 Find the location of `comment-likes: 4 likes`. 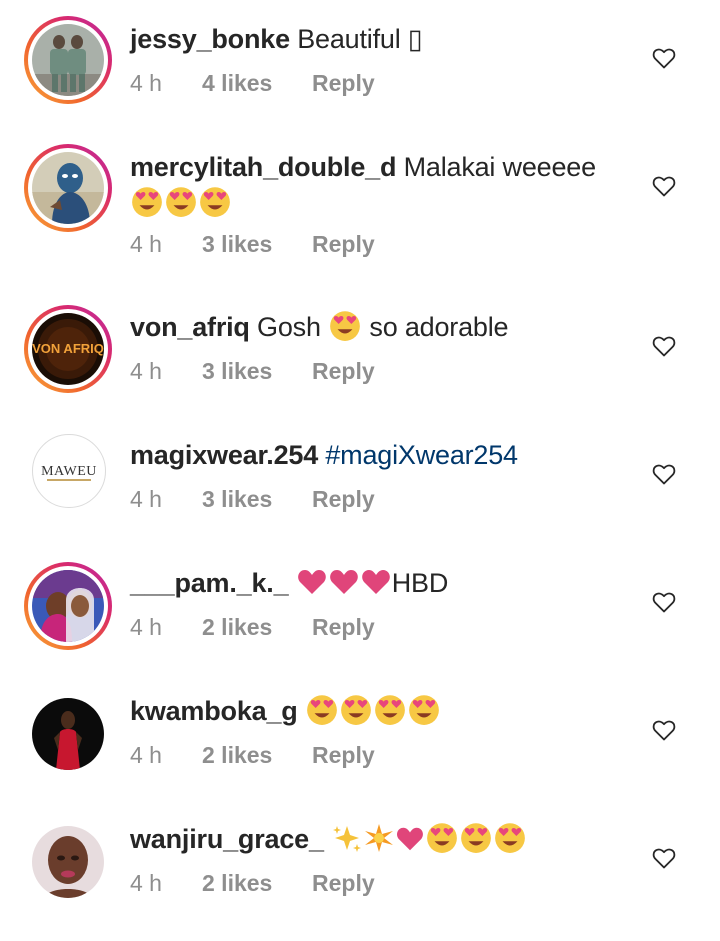

comment-likes: 4 likes is located at coordinates (257, 83).